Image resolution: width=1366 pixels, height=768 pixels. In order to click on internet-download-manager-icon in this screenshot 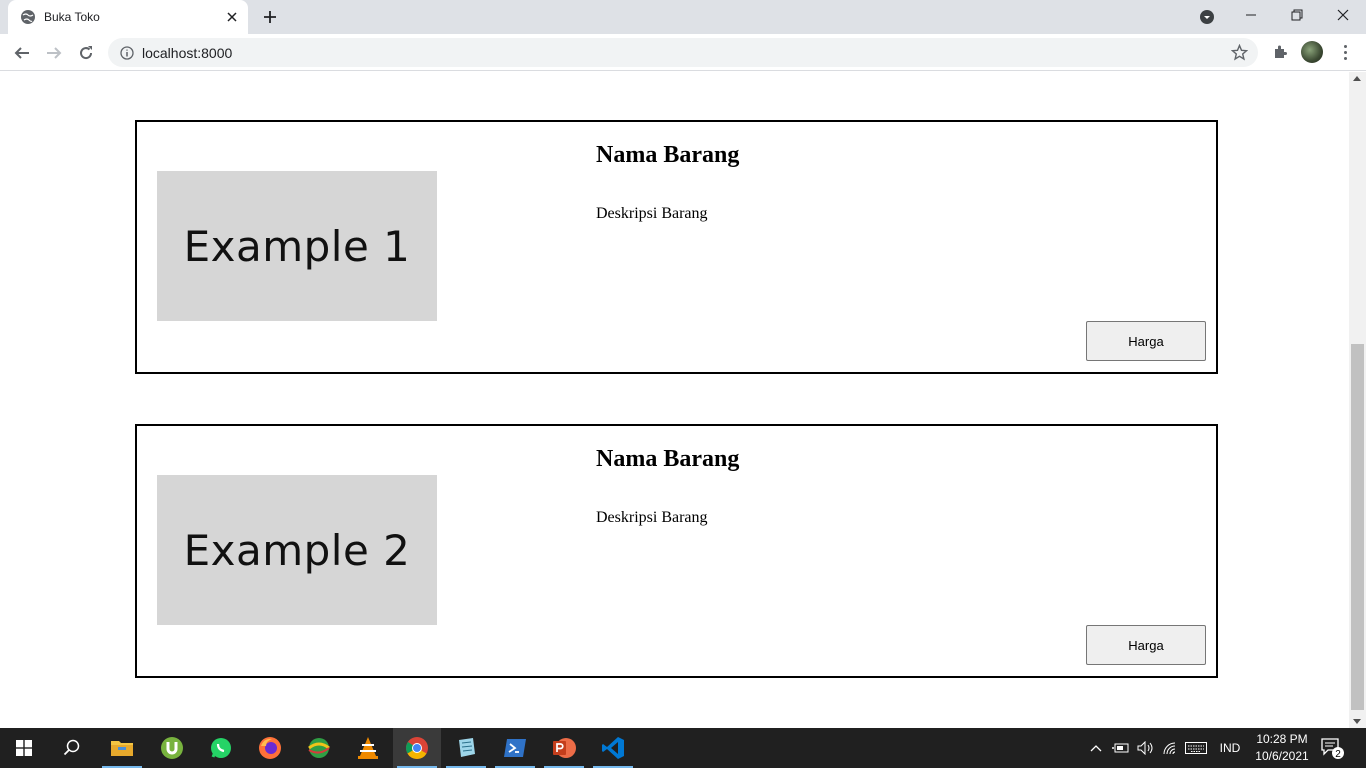, I will do `click(319, 748)`.